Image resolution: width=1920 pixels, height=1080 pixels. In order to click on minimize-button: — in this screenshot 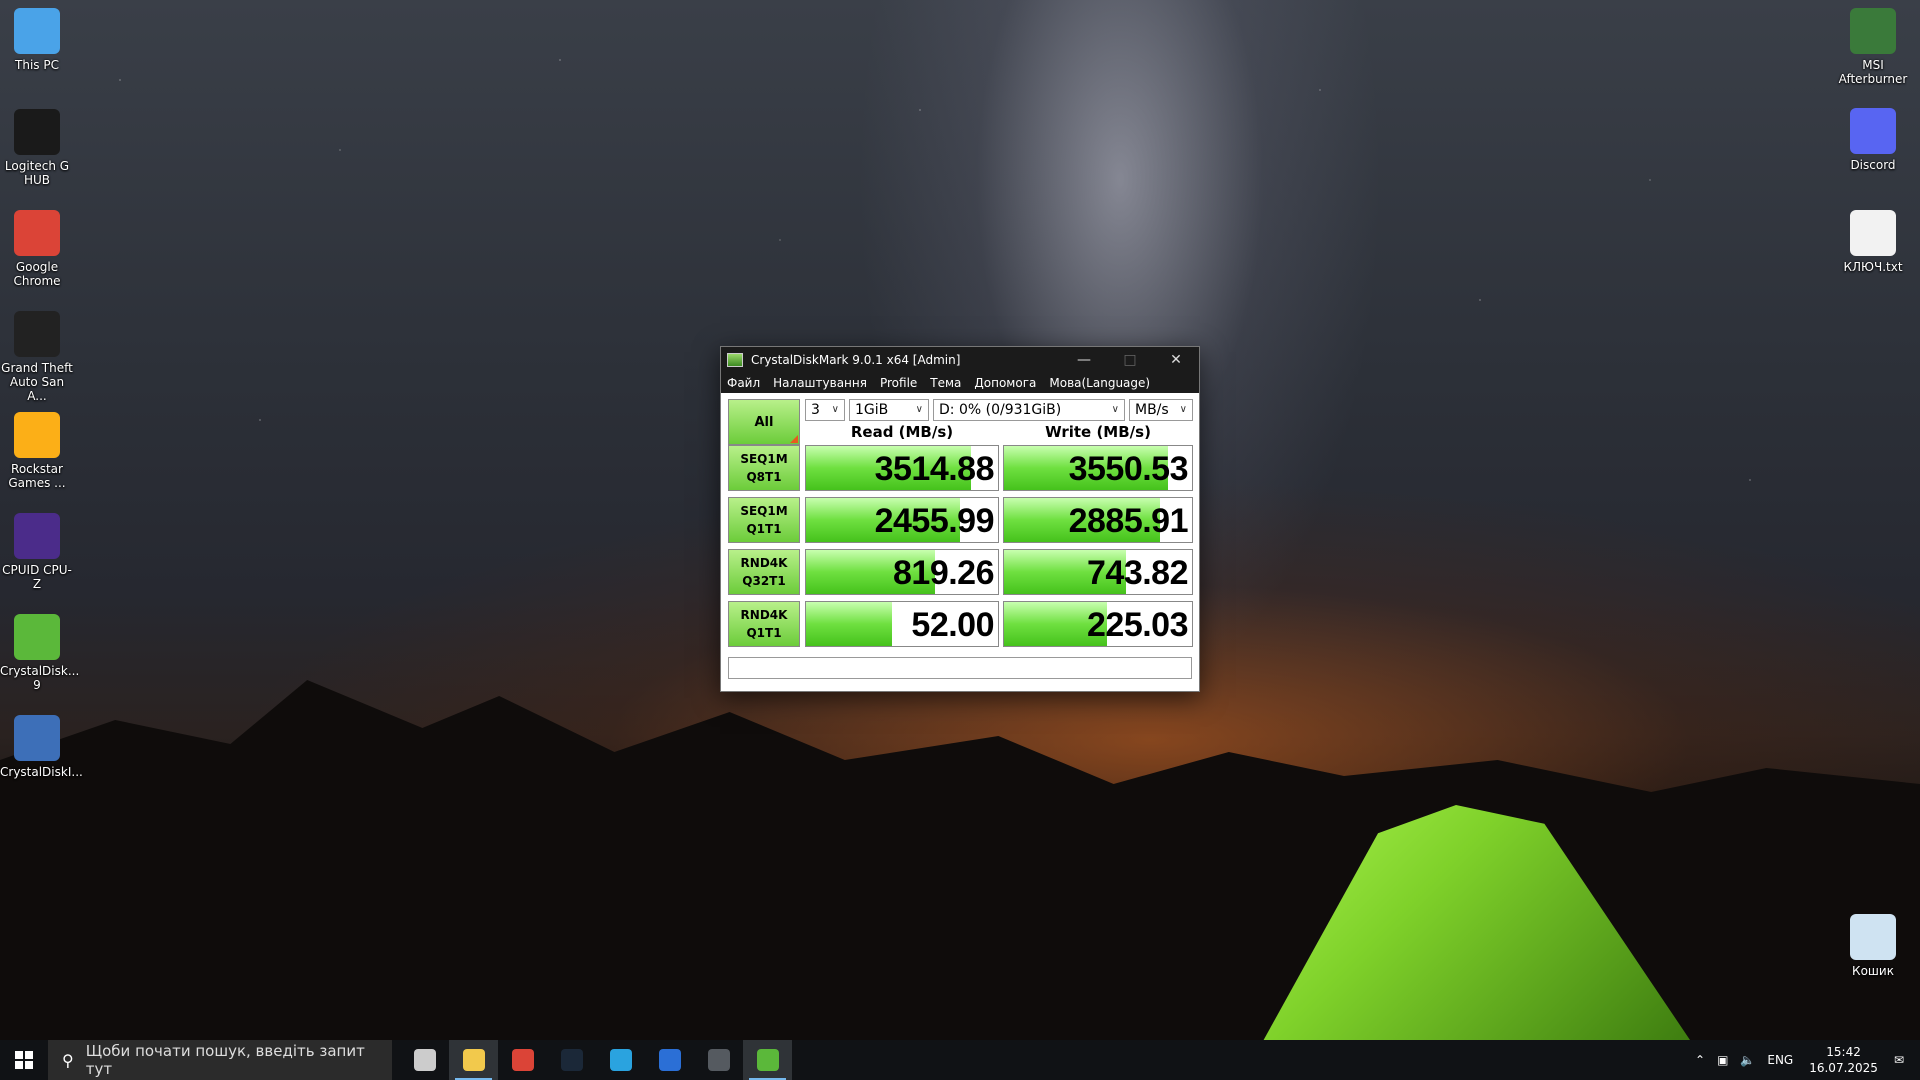, I will do `click(1084, 360)`.